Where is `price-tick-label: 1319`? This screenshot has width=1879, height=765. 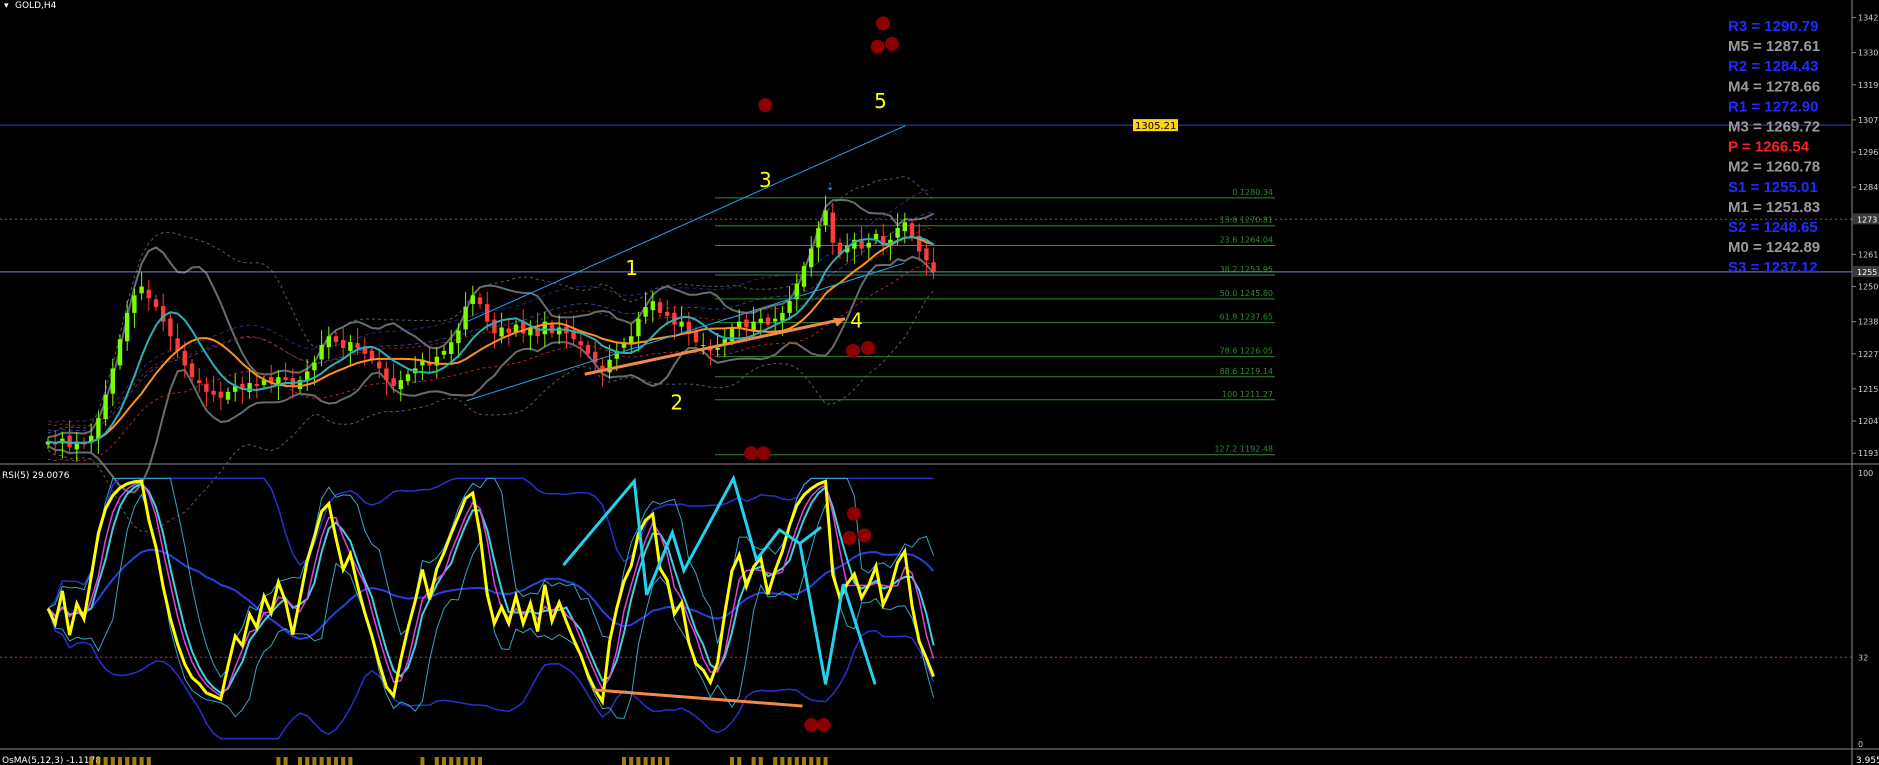
price-tick-label: 1319 is located at coordinates (1868, 85).